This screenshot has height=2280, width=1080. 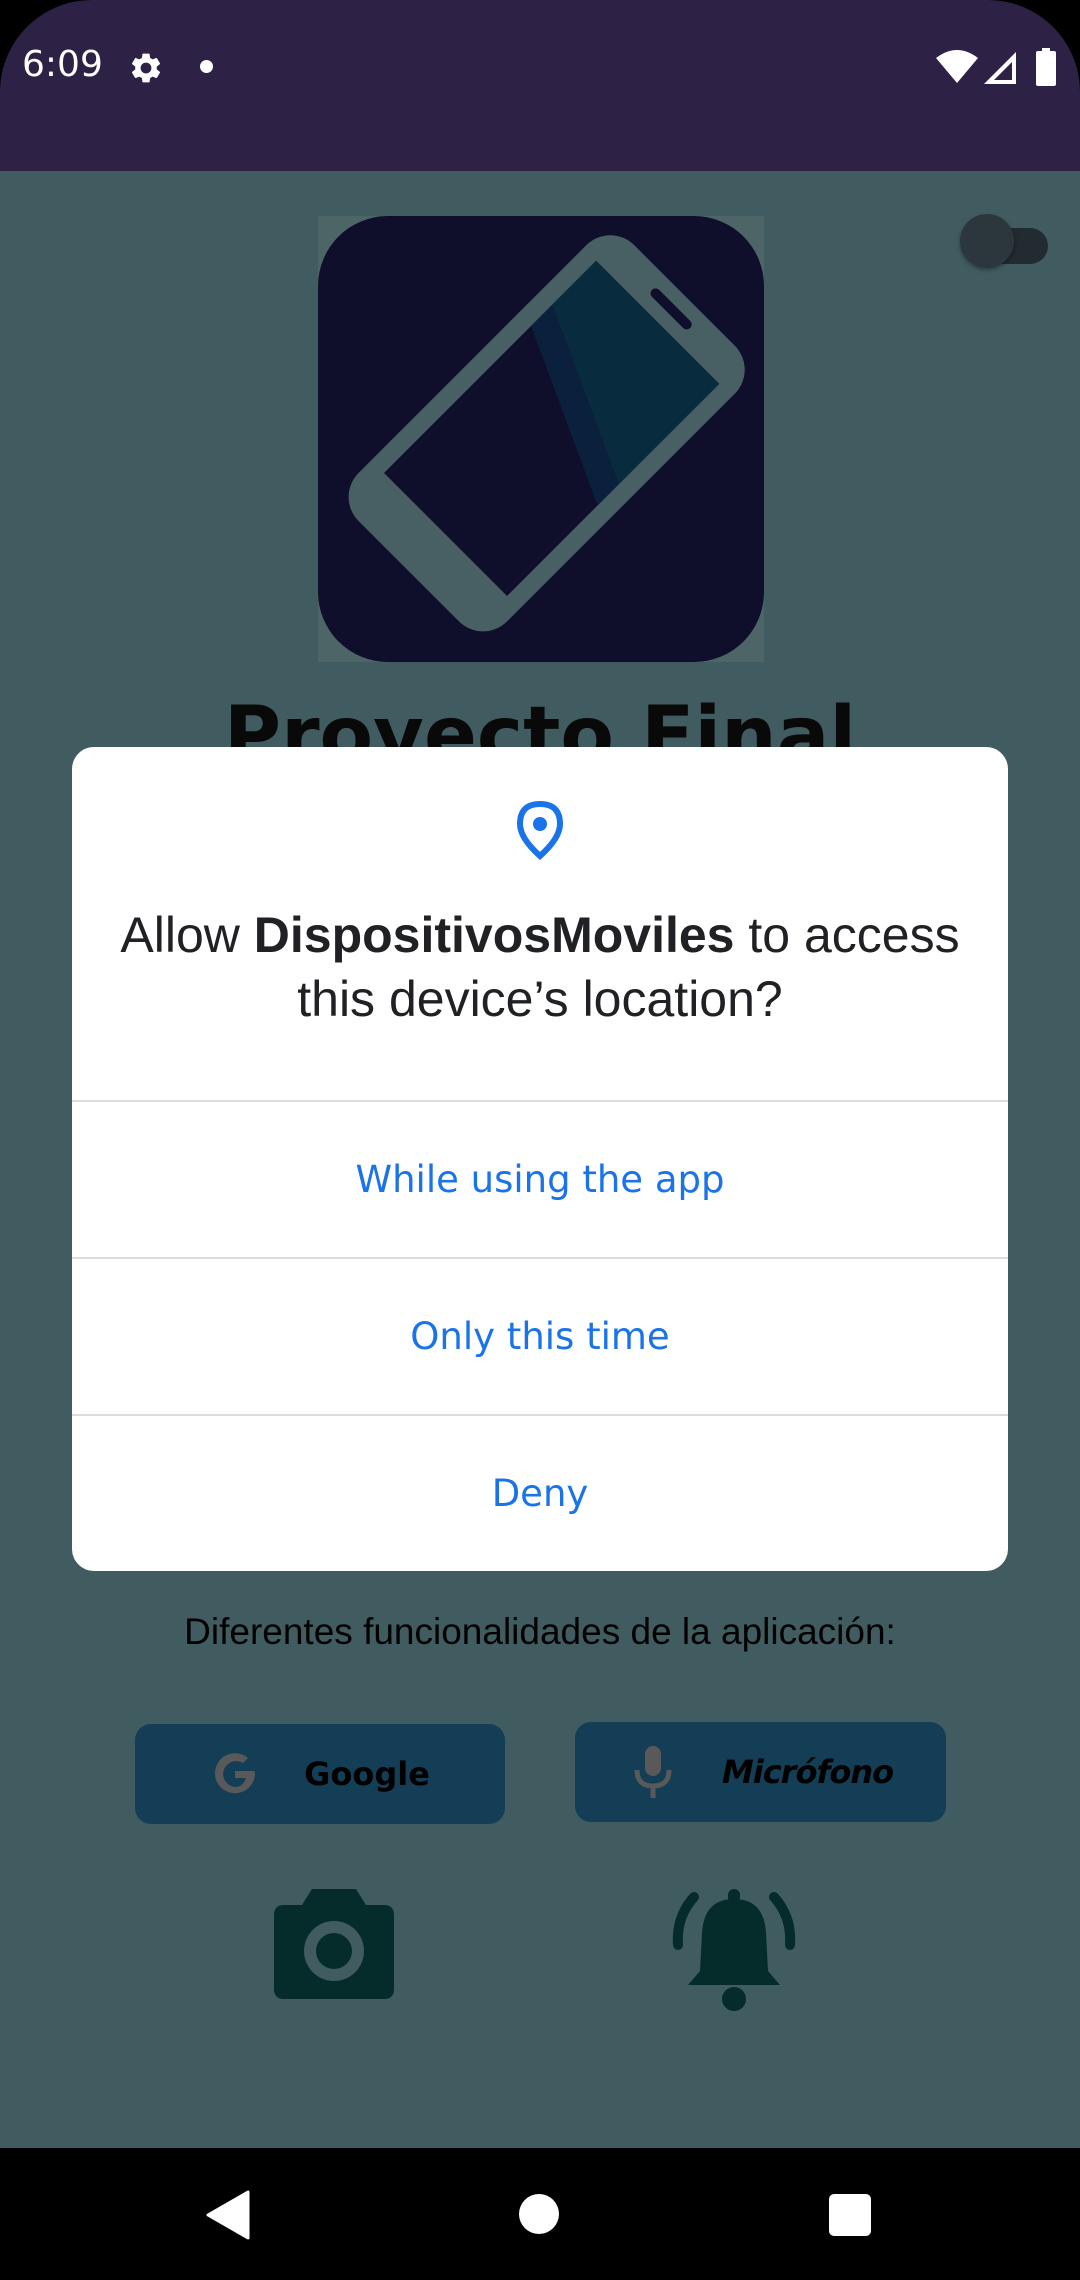 What do you see at coordinates (494, 935) in the screenshot?
I see `dialog-app-name: DispositivosMoviles` at bounding box center [494, 935].